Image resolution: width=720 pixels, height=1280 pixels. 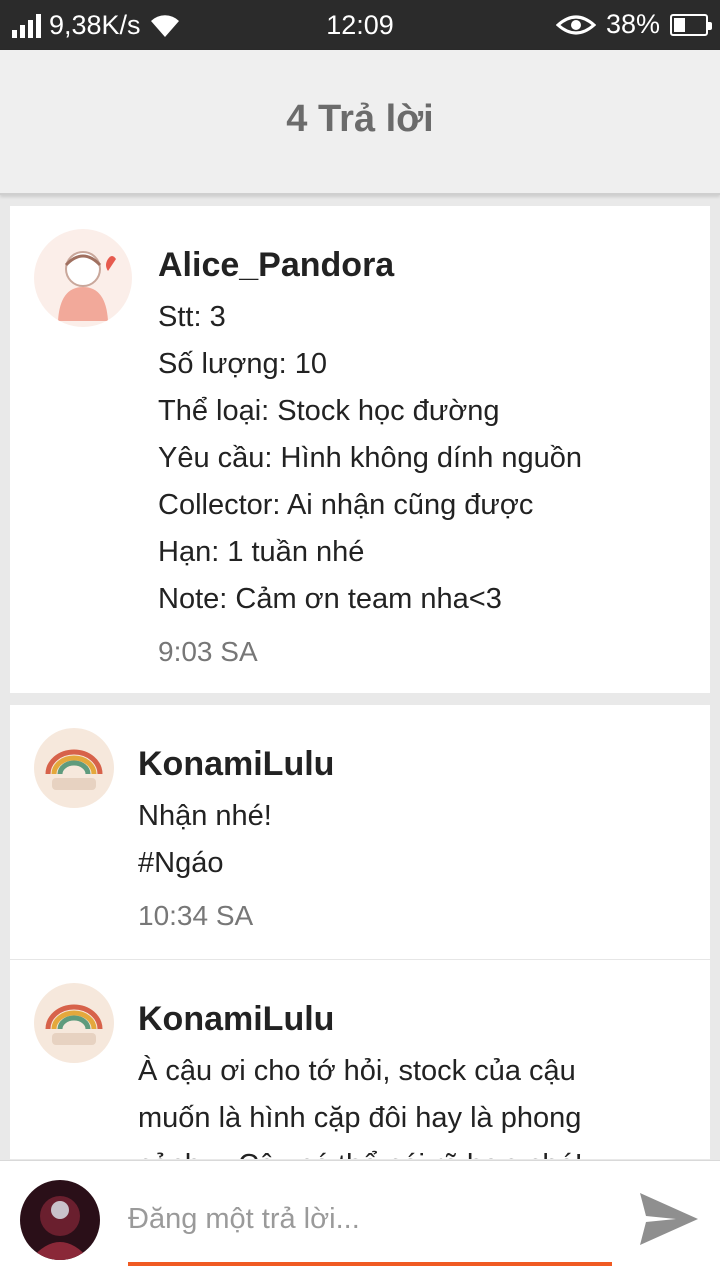 I want to click on reply-line: Nhận nhé!, so click(x=205, y=816).